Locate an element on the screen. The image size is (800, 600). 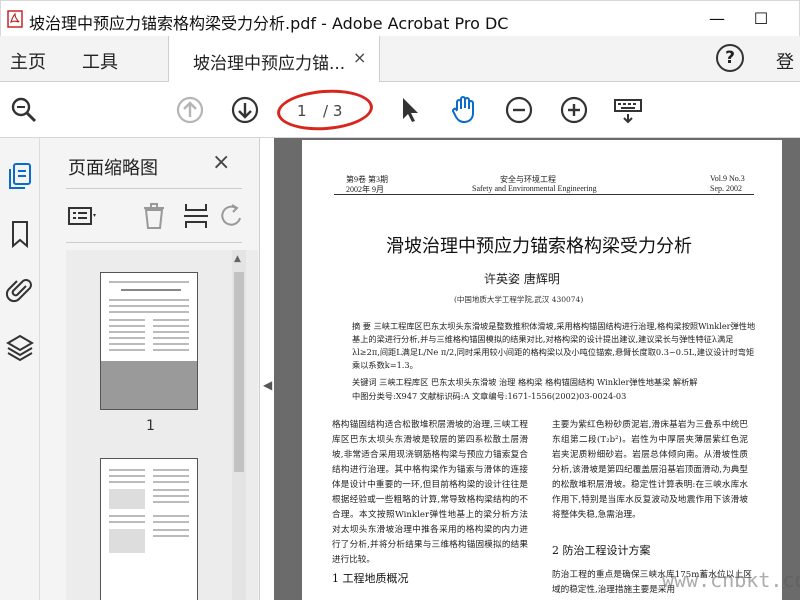
thumbnail-viewport-shade is located at coordinates (149, 385).